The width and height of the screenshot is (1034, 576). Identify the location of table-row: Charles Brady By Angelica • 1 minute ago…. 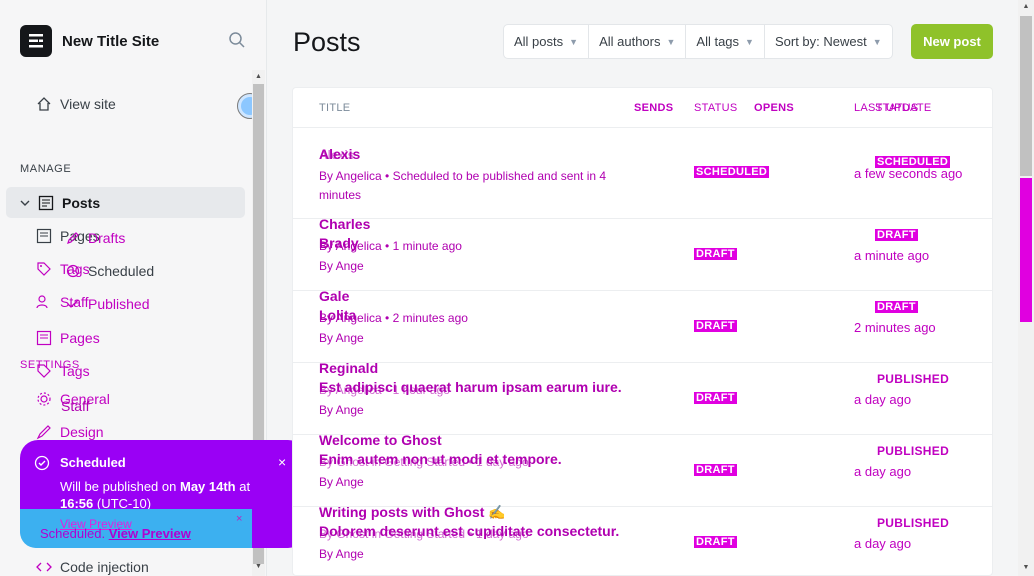
(642, 253).